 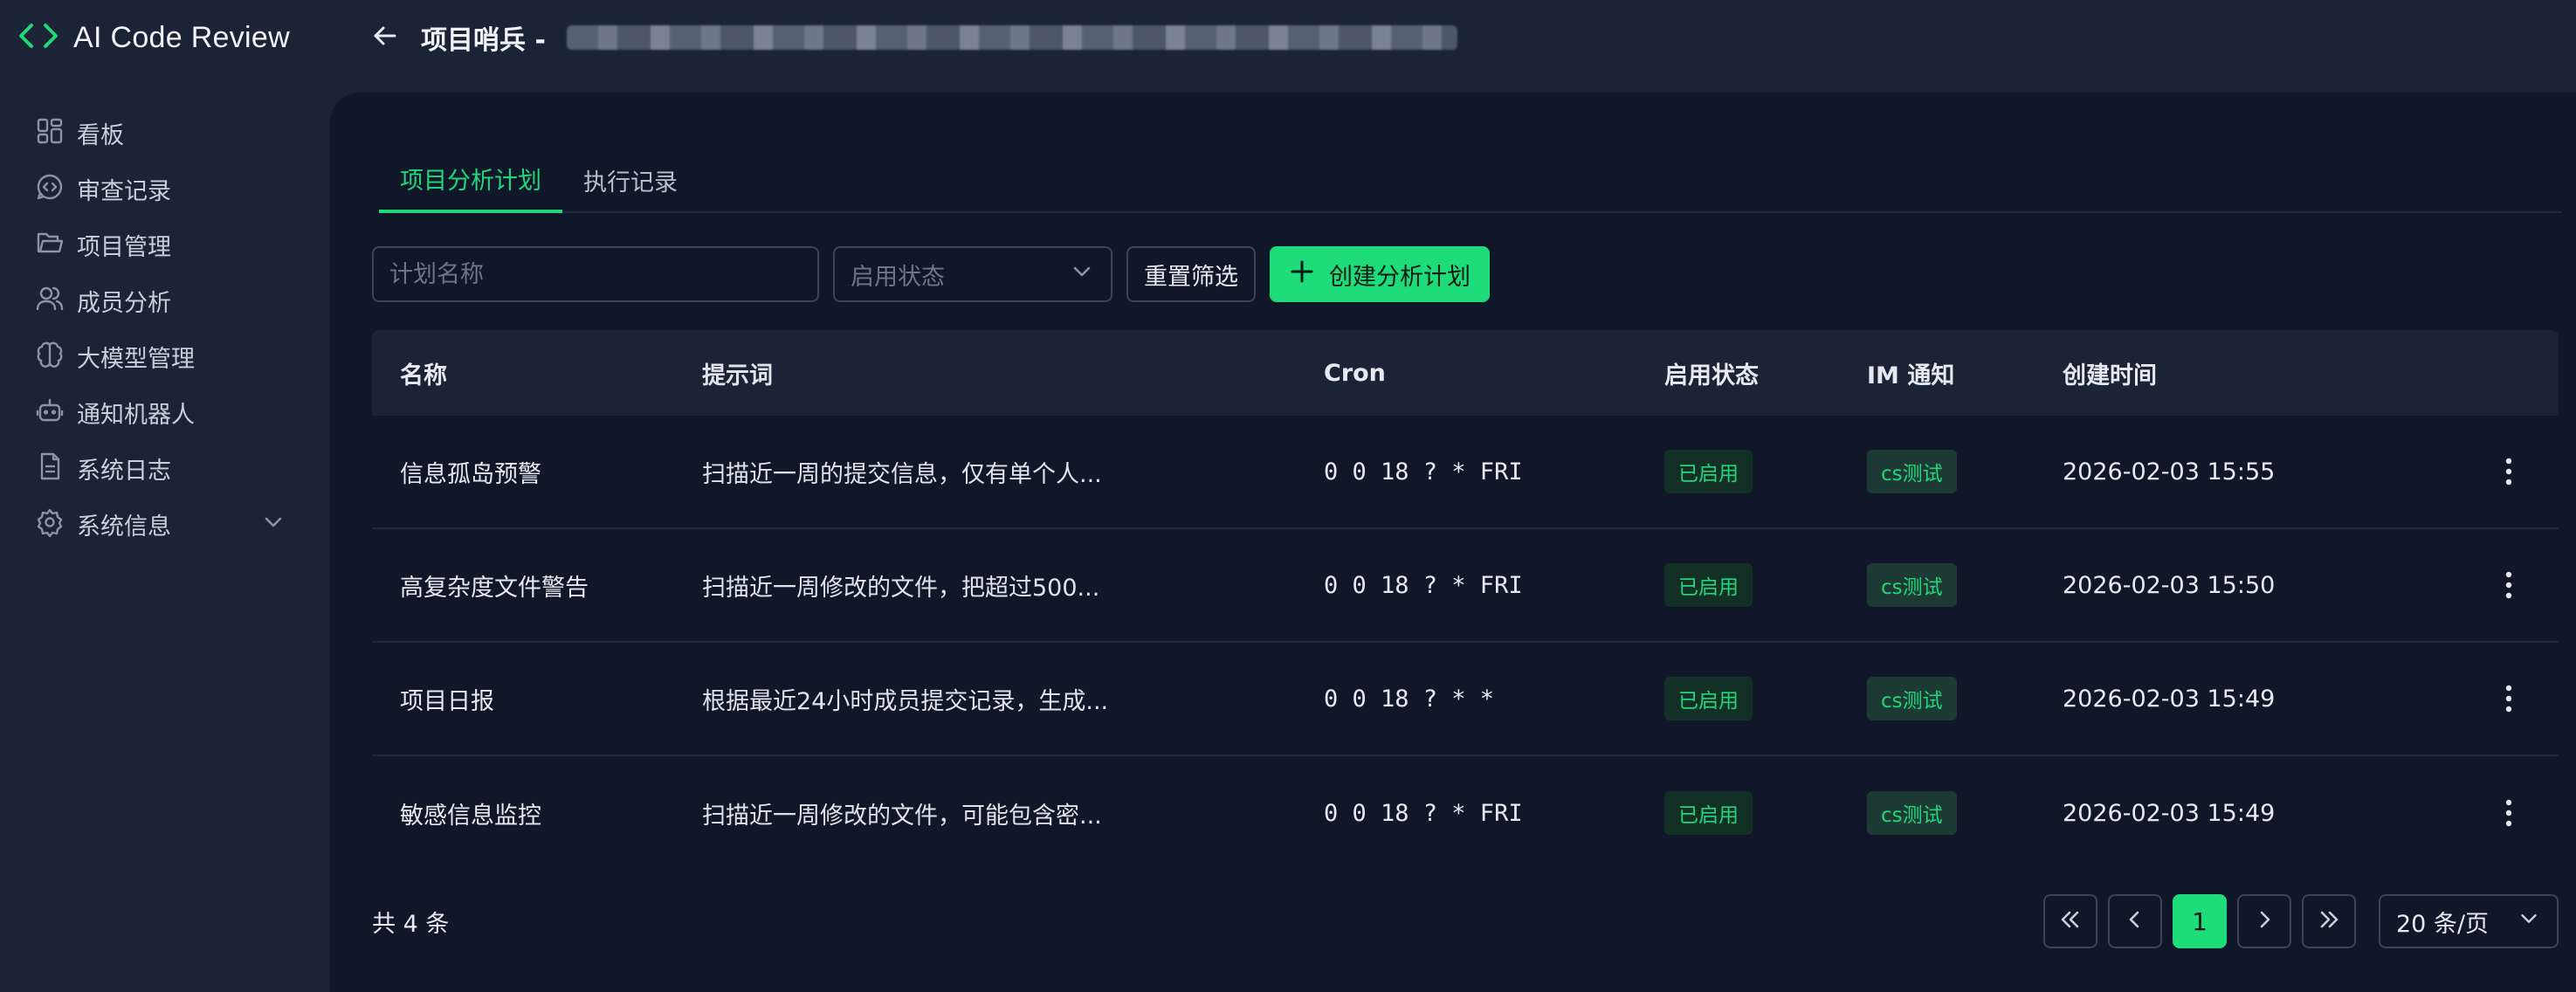 I want to click on prev-page-button, so click(x=2135, y=921).